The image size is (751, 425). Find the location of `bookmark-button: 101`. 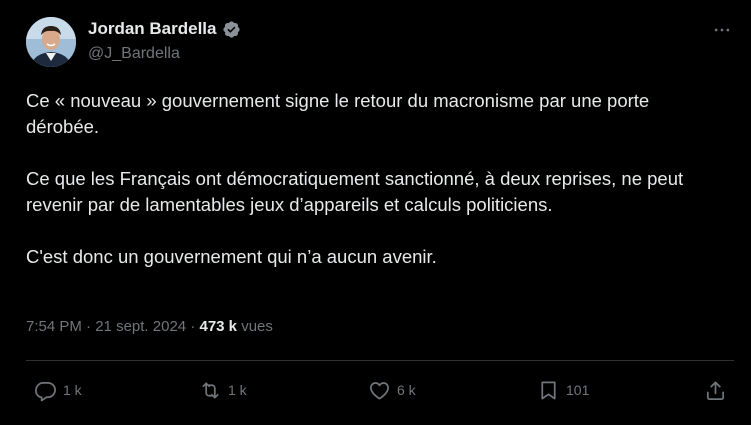

bookmark-button: 101 is located at coordinates (563, 390).